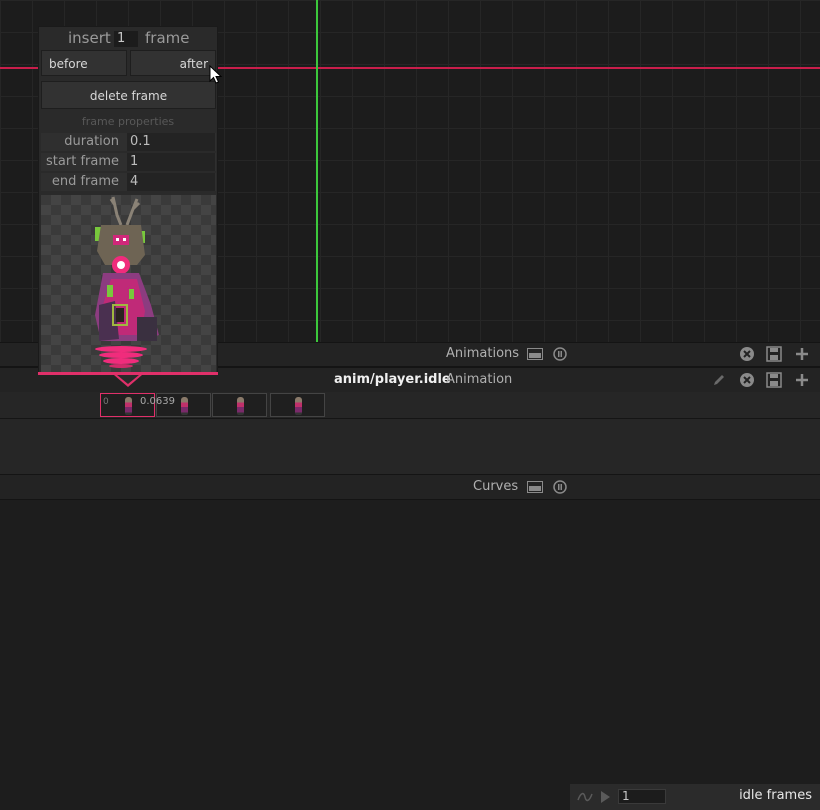 This screenshot has height=810, width=820. Describe the element at coordinates (171, 142) in the screenshot. I see `duration-field: 0.1` at that location.